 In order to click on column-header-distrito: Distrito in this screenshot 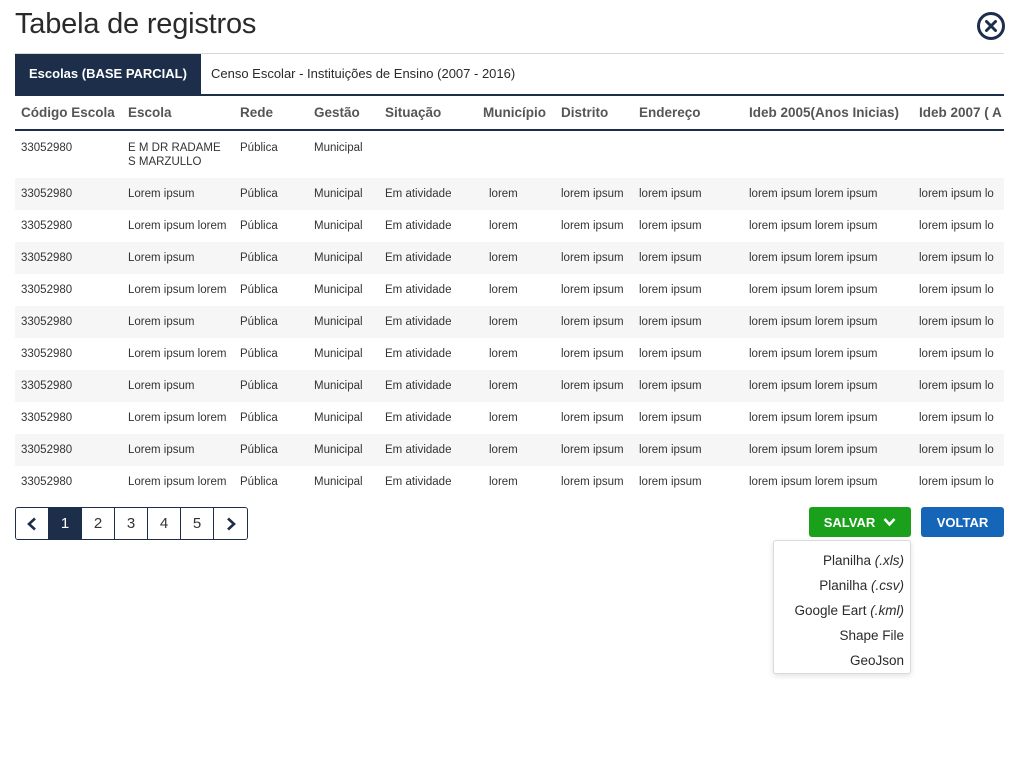, I will do `click(594, 113)`.